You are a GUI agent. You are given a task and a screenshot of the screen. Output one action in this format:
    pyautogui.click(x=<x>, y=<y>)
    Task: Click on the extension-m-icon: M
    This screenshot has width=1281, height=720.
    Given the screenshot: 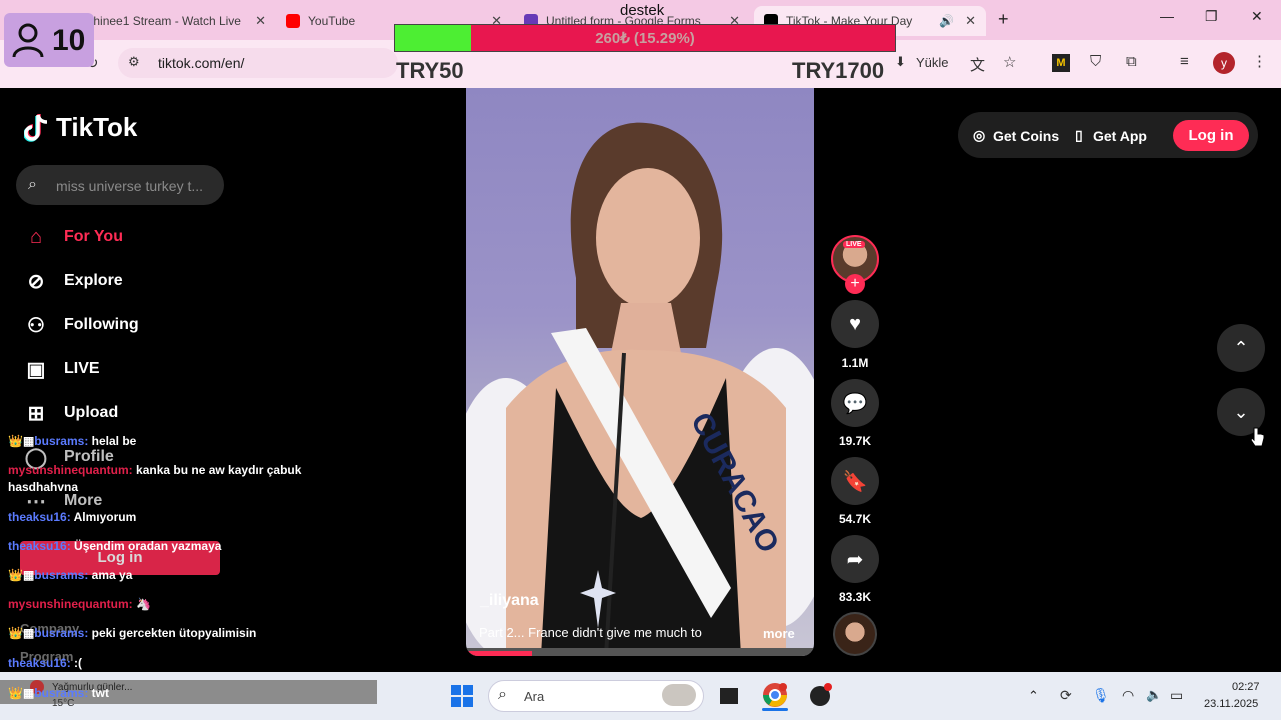 What is the action you would take?
    pyautogui.click(x=1061, y=63)
    